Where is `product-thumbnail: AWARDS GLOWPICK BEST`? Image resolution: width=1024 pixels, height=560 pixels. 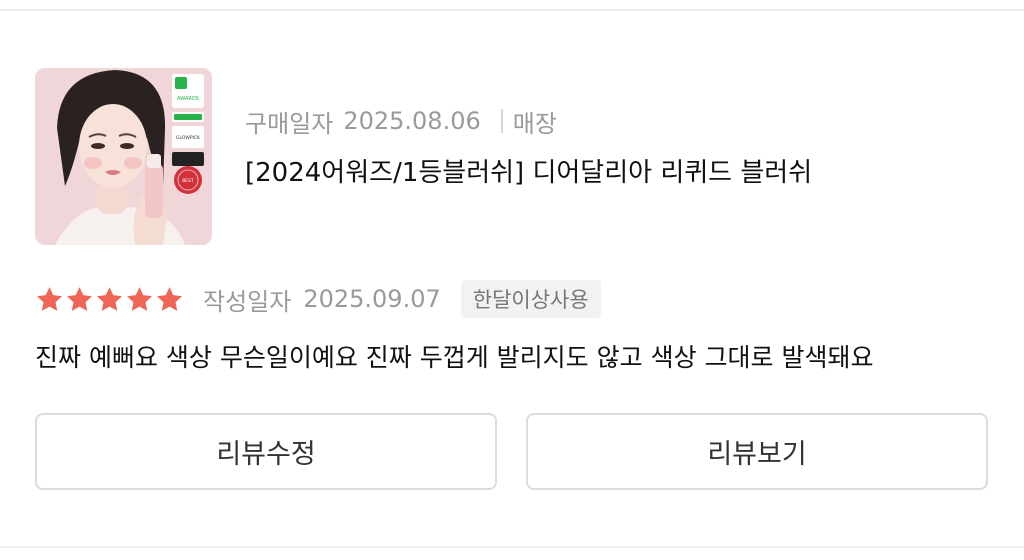 product-thumbnail: AWARDS GLOWPICK BEST is located at coordinates (123, 156).